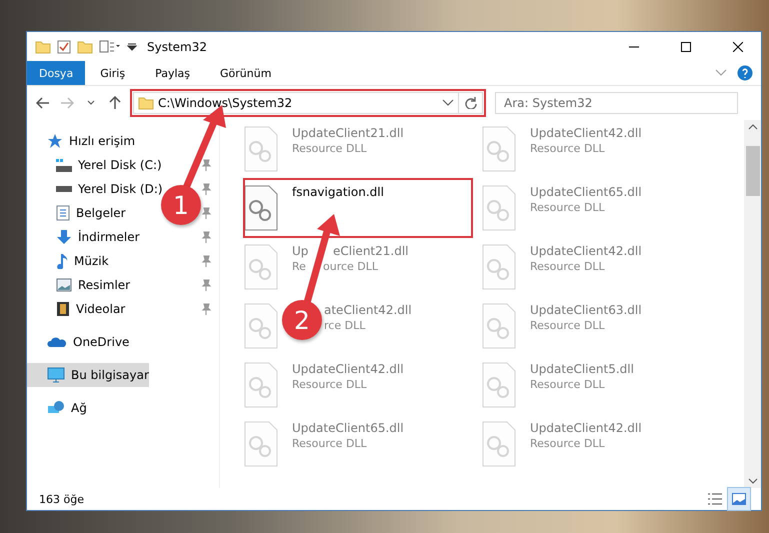 The image size is (769, 533). I want to click on sidebar-item: Hızlı erişim, so click(81, 141).